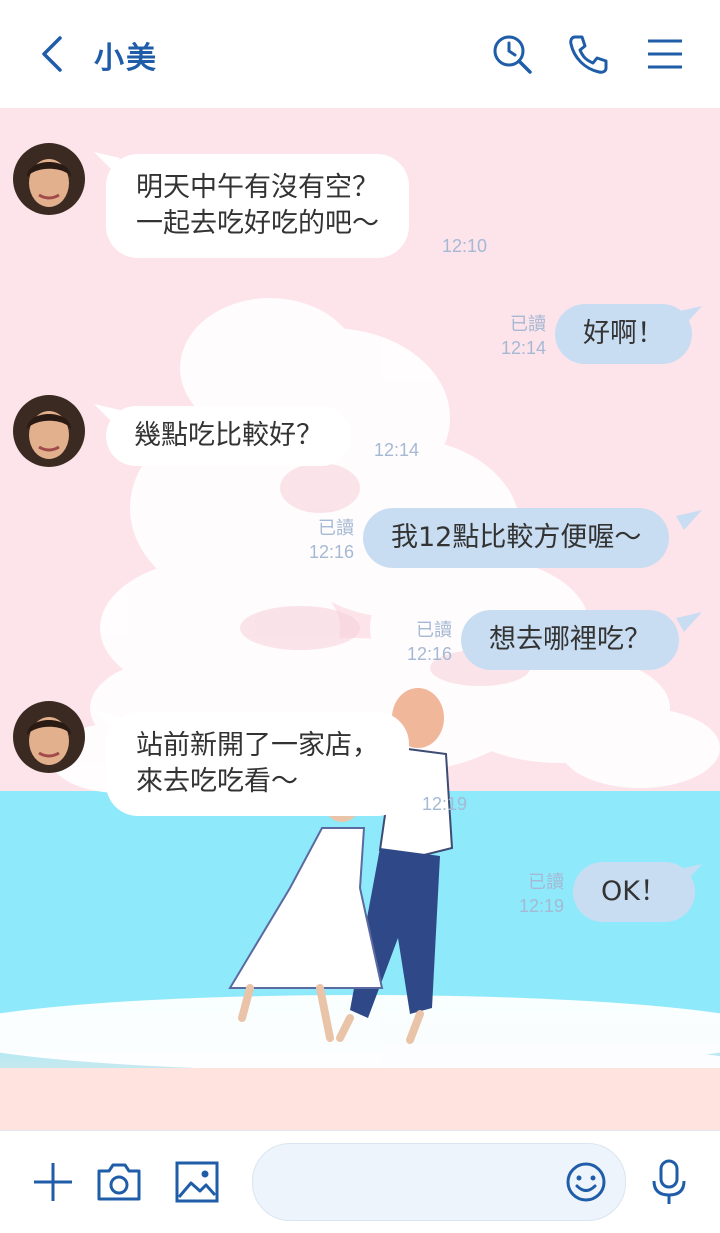 This screenshot has height=1233, width=720. Describe the element at coordinates (119, 1182) in the screenshot. I see `camera-icon` at that location.